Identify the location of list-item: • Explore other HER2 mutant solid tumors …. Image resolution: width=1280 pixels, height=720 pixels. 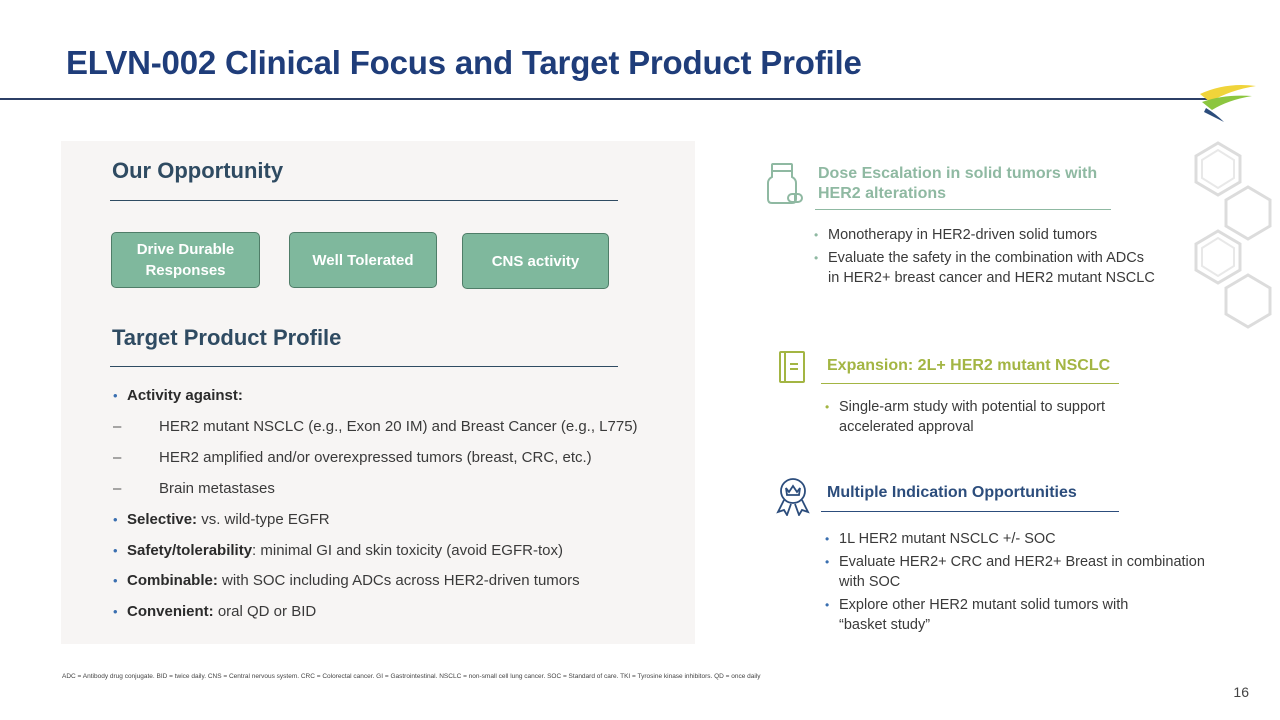
(977, 615).